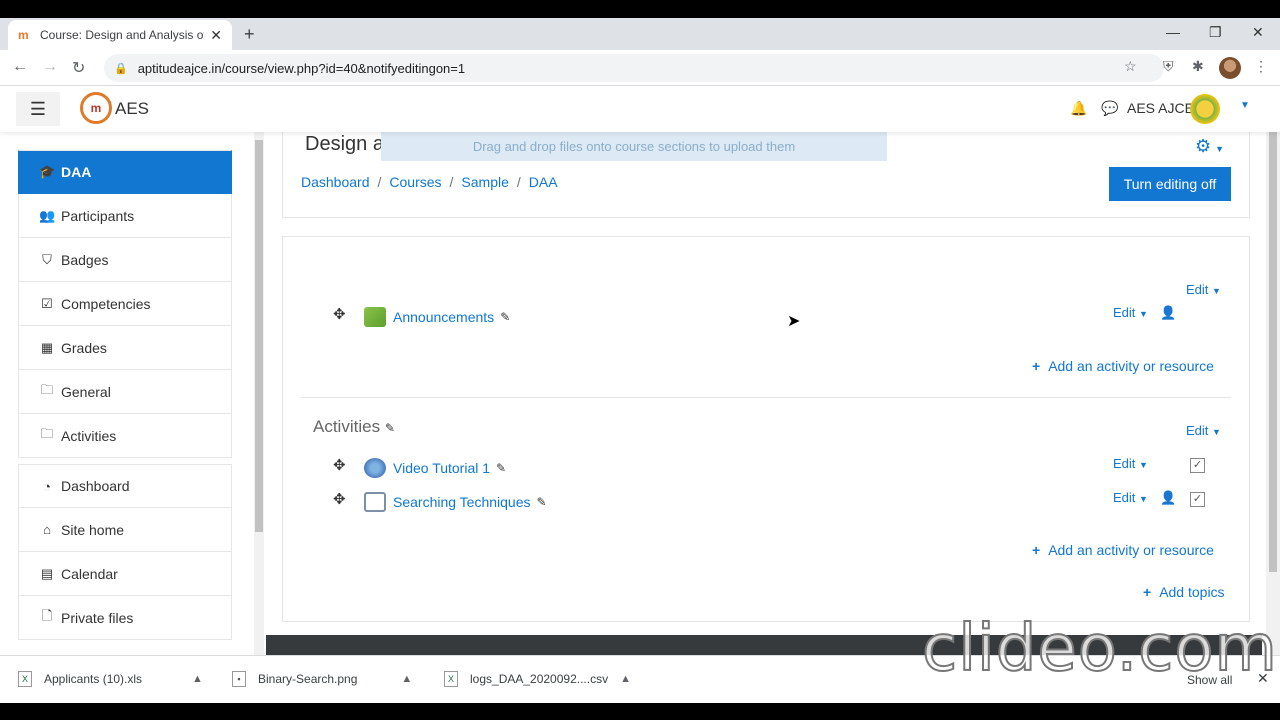 The width and height of the screenshot is (1280, 720). Describe the element at coordinates (38, 109) in the screenshot. I see `hamburger-menu-icon: ☰` at that location.